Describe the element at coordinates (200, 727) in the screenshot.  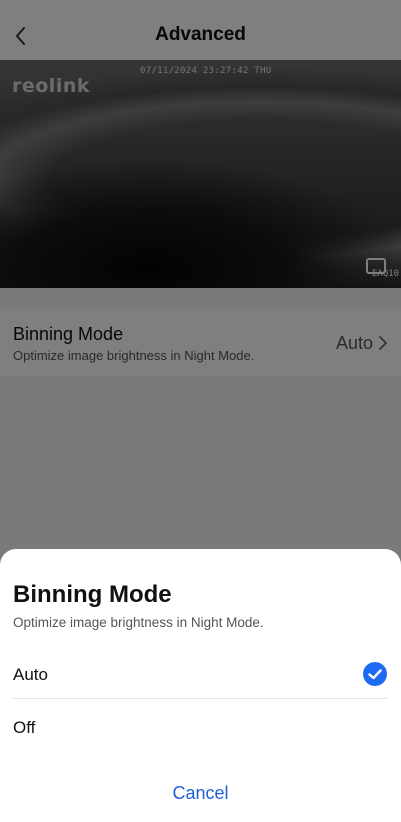
I see `option-off: Off` at that location.